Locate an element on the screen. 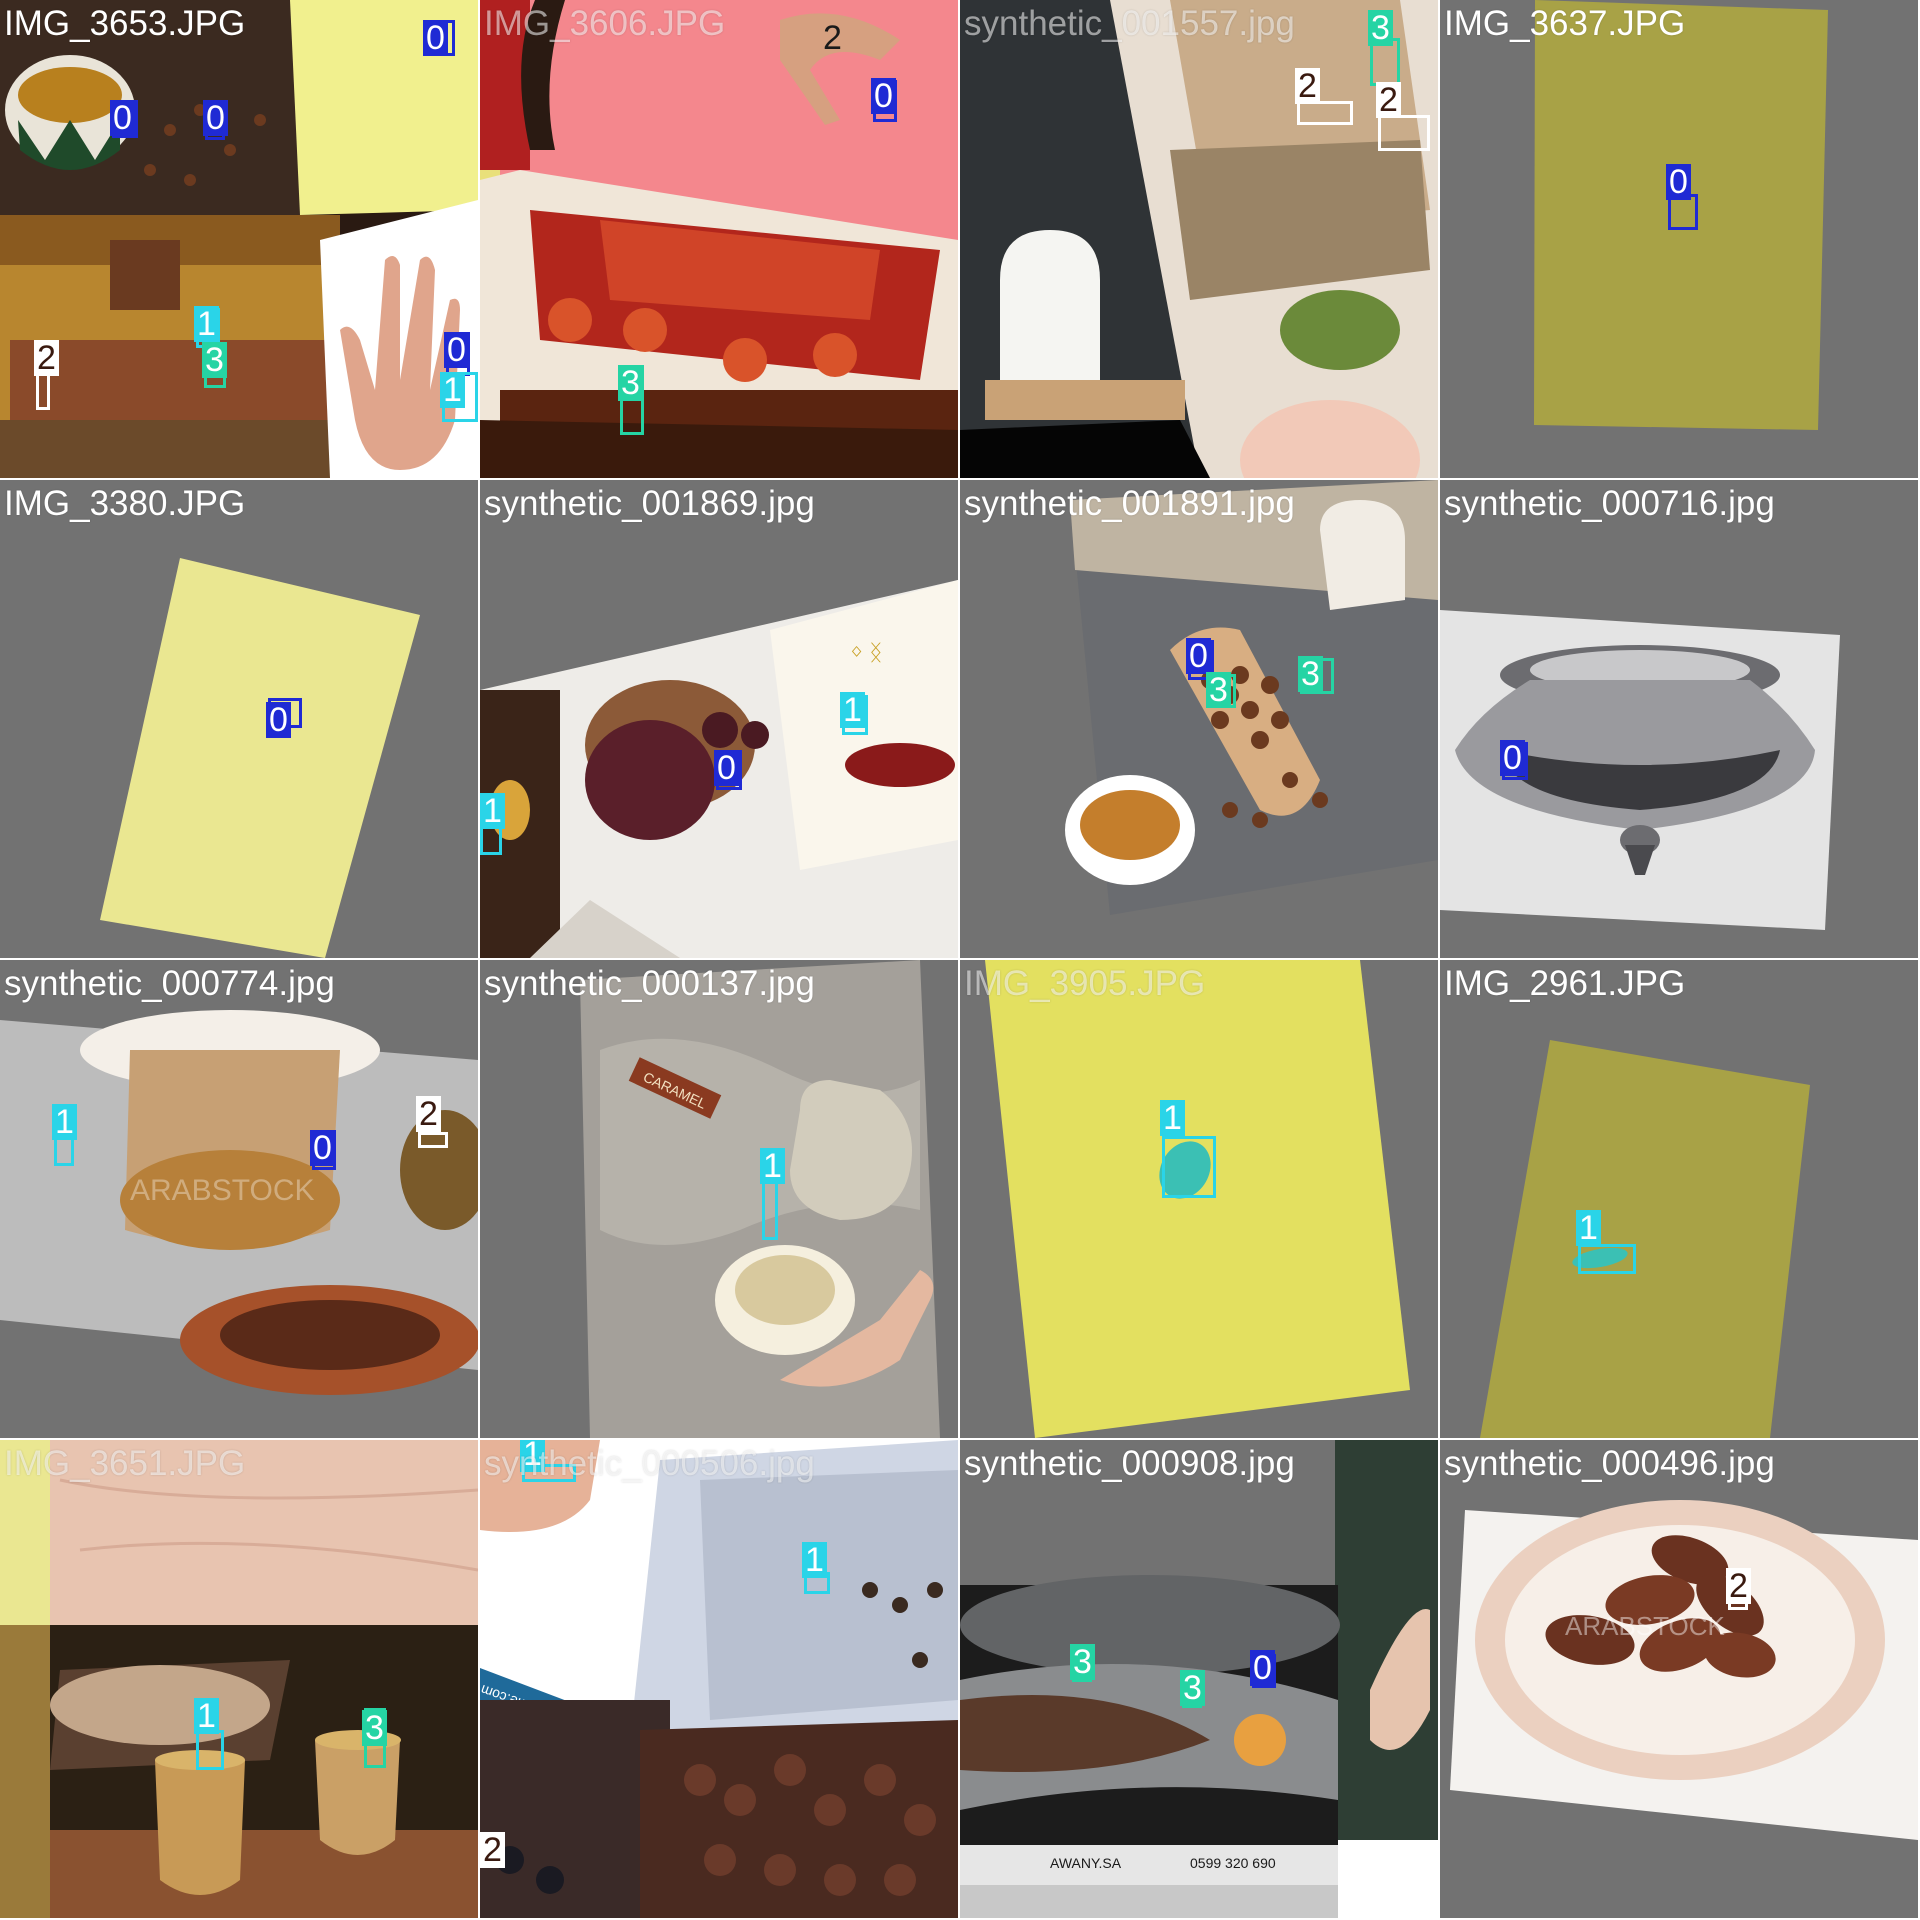 The width and height of the screenshot is (1920, 1920). image-filename-label: synthetic_001557.jpg is located at coordinates (1129, 23).